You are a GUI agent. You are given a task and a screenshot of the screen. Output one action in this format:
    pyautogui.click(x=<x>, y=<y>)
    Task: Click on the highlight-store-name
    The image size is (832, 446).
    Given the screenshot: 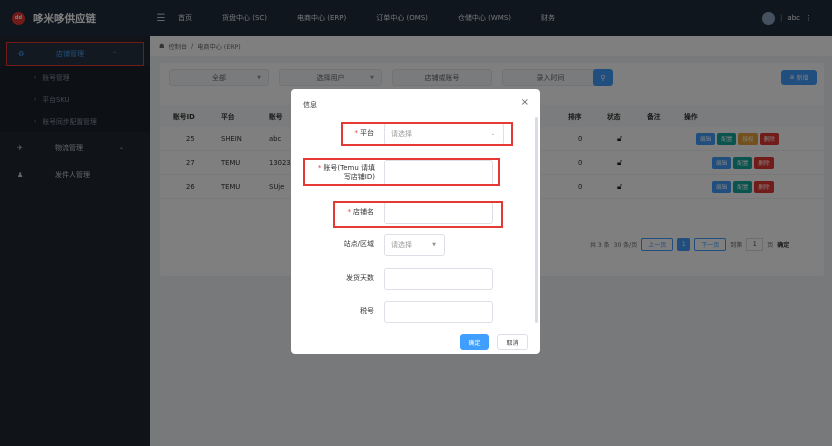 What is the action you would take?
    pyautogui.click(x=418, y=214)
    